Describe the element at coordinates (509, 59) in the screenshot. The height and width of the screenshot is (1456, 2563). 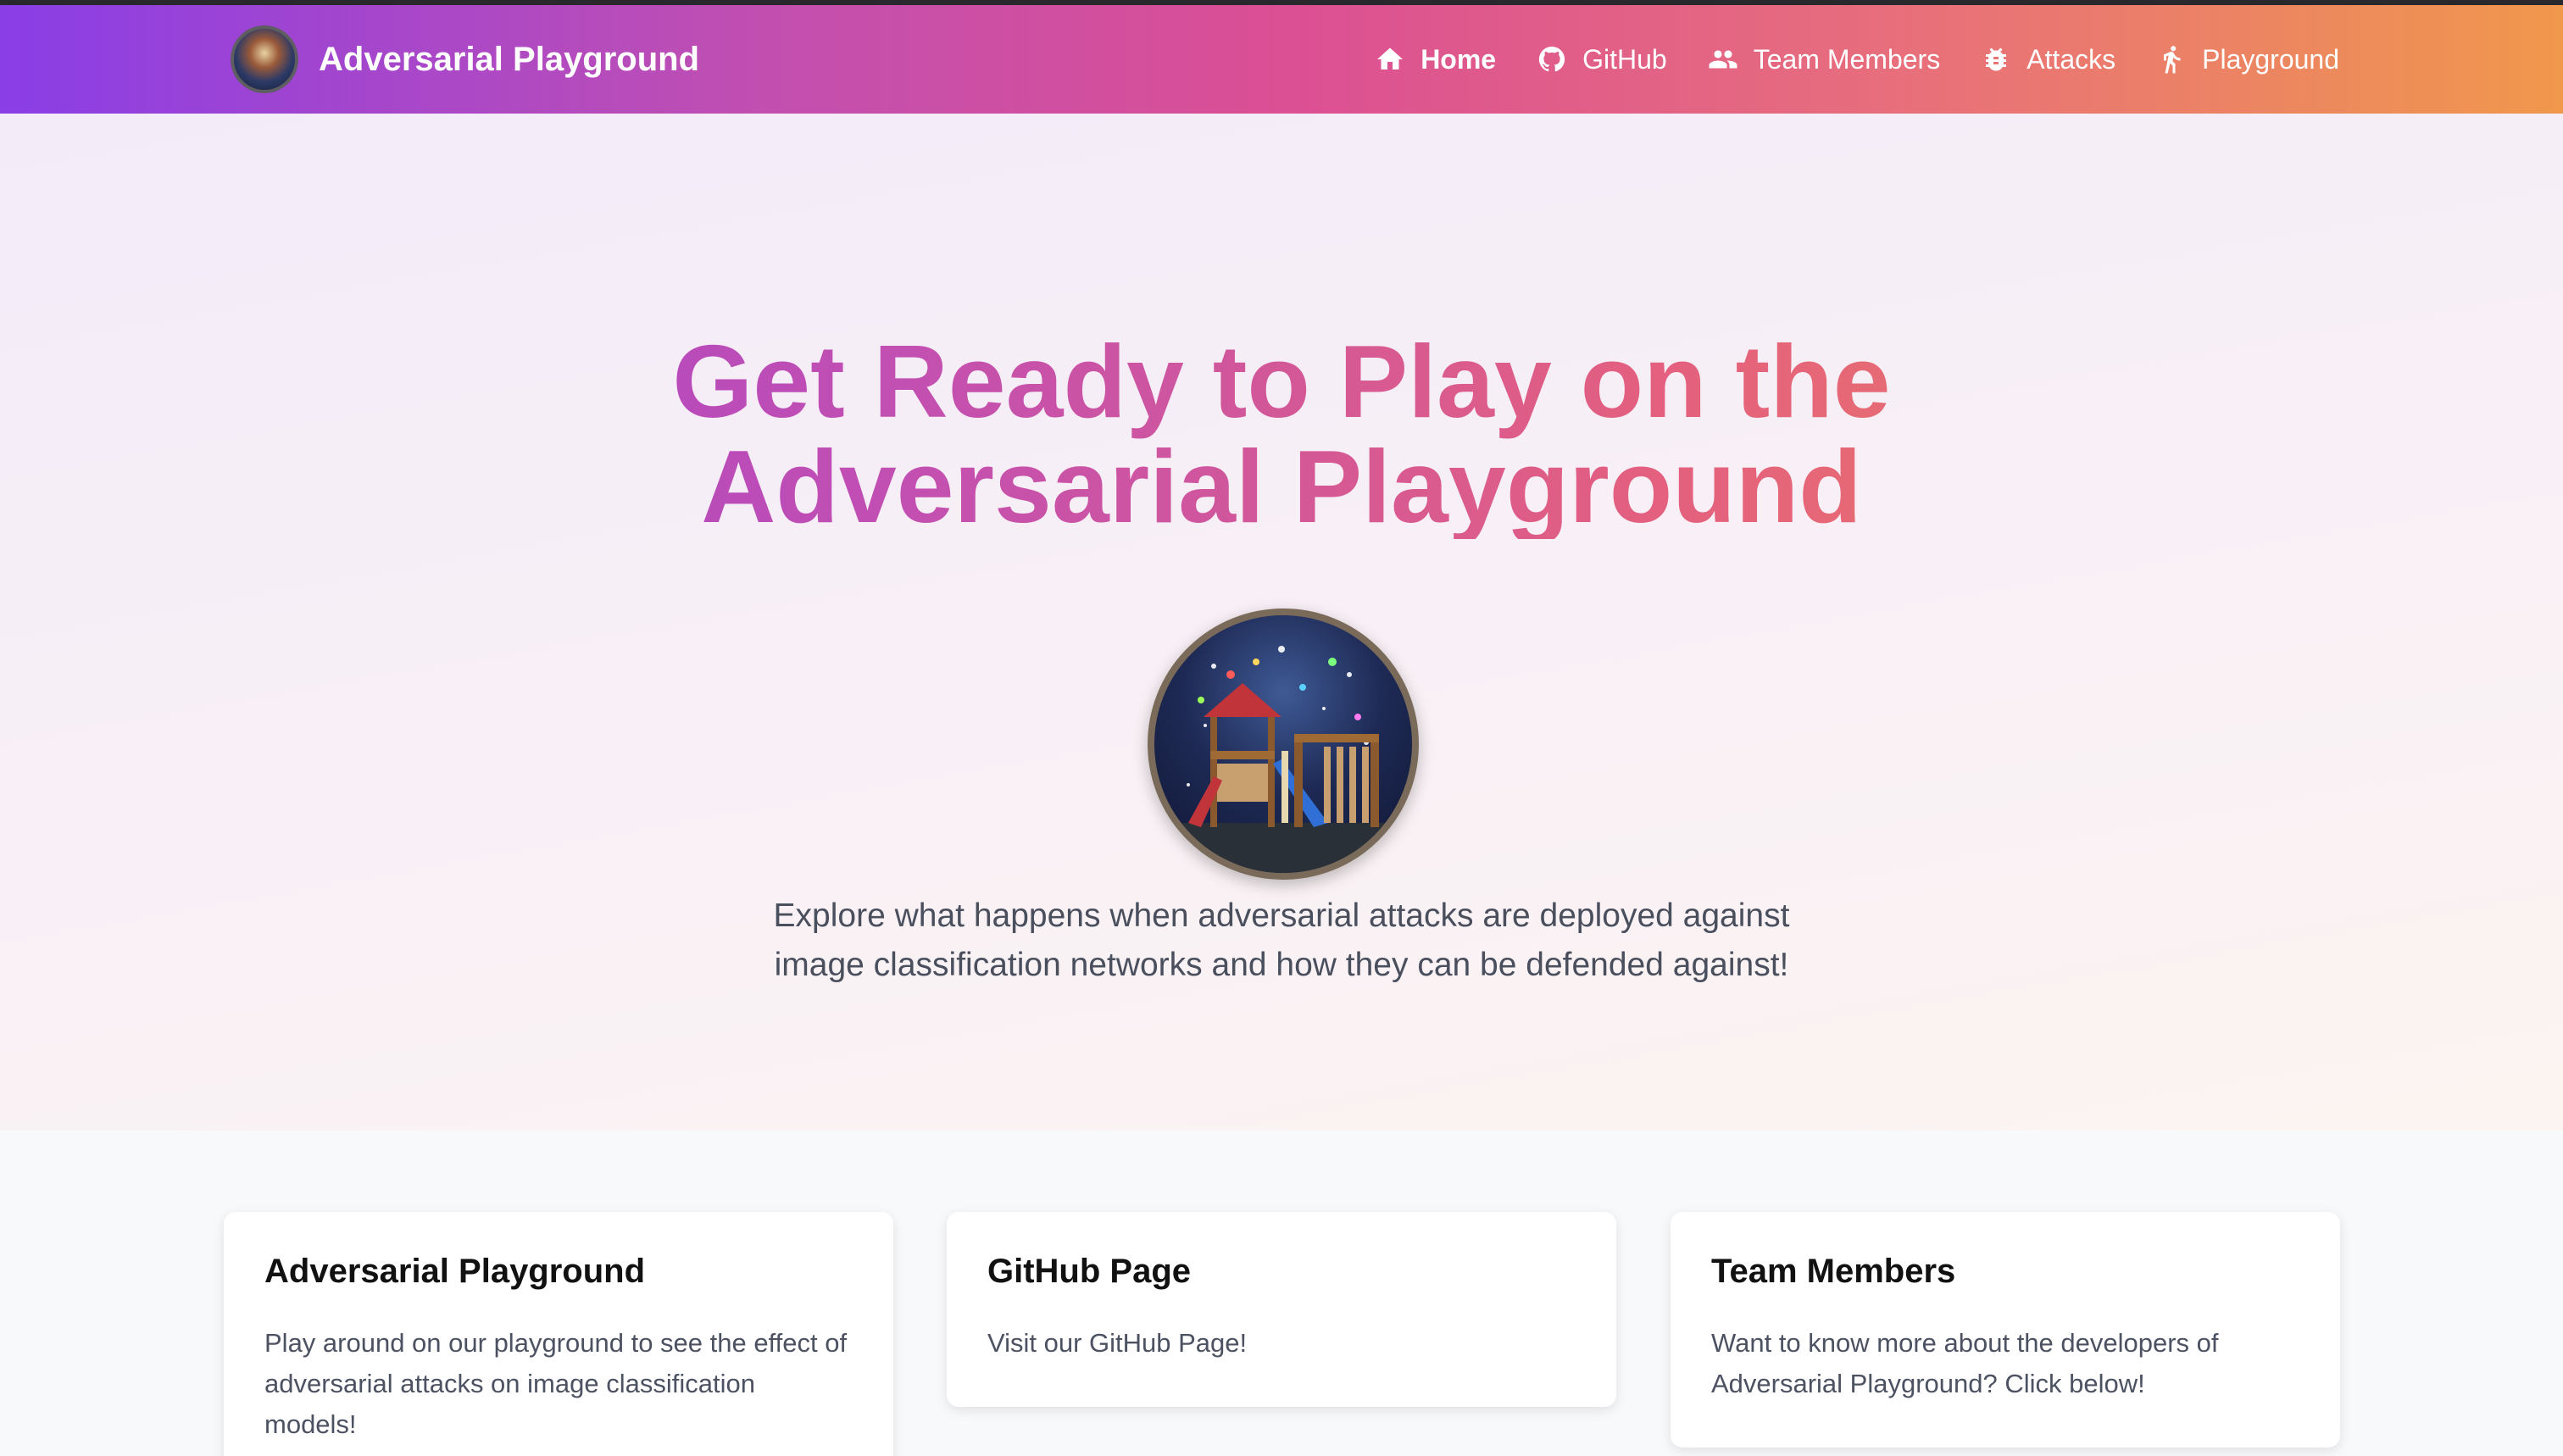
I see `brand-name: Adversarial Playground` at that location.